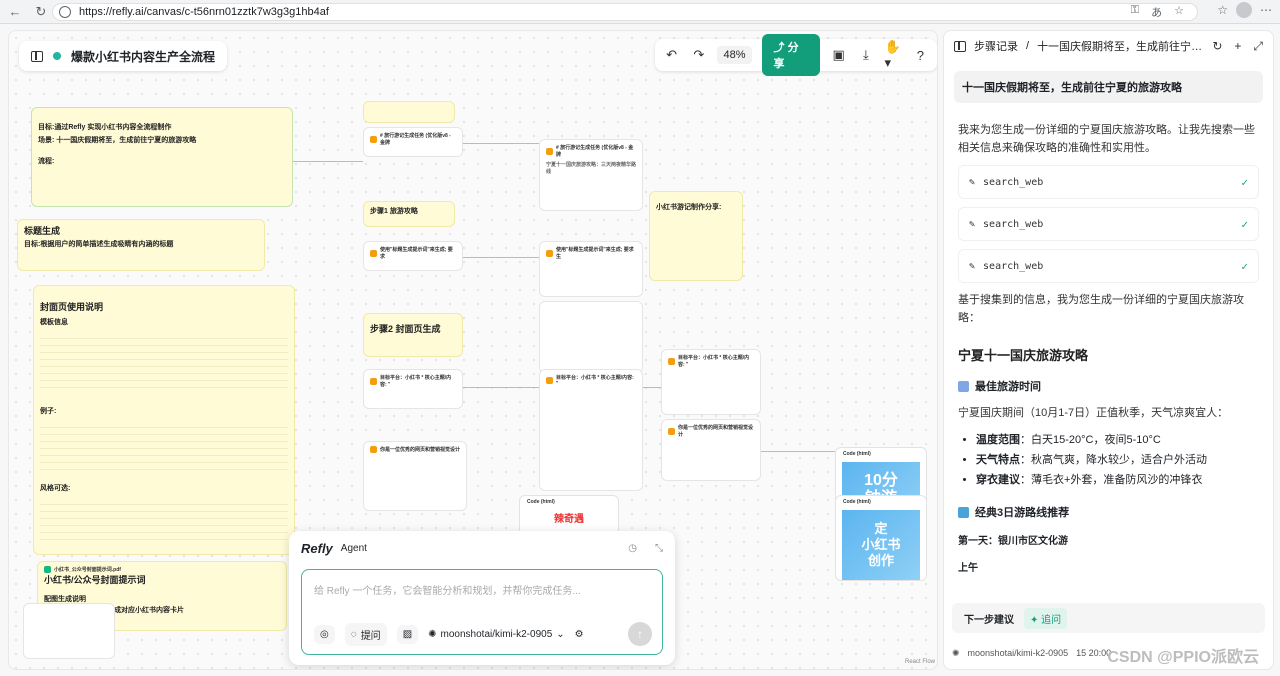  I want to click on bullet-key: 穿衣建议, so click(998, 480).